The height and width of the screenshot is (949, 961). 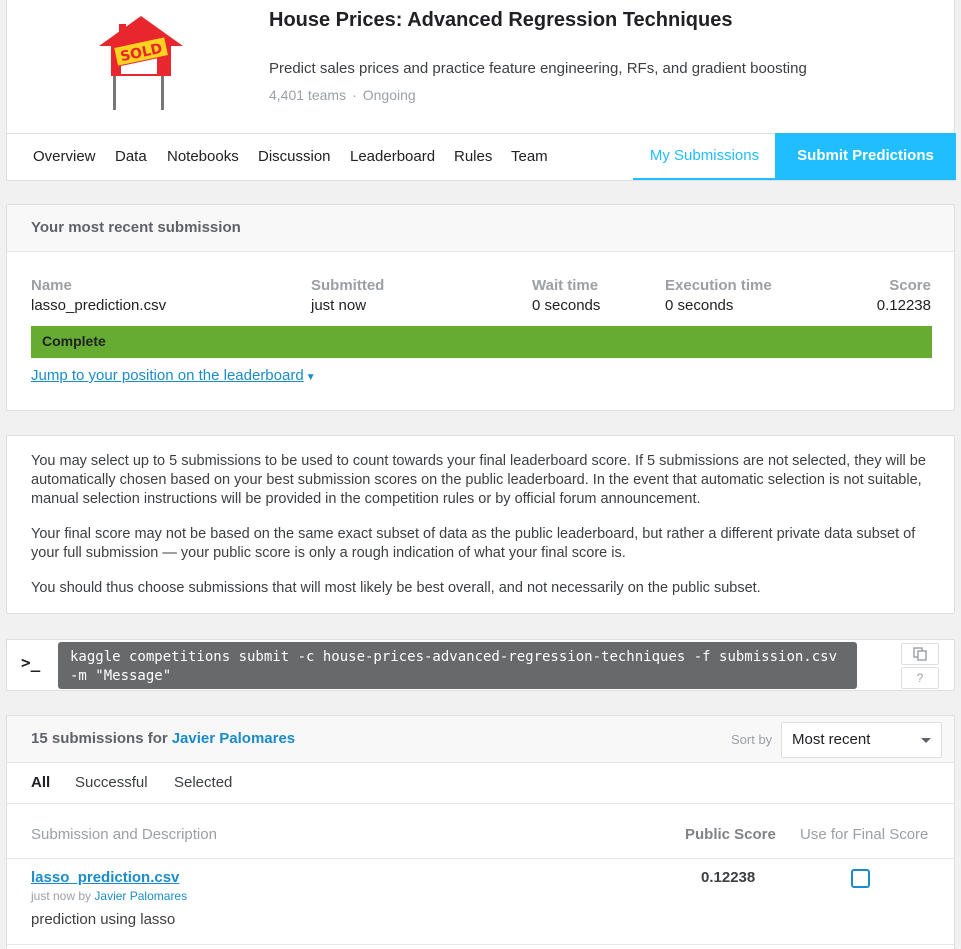 I want to click on status-complete-bar: Complete, so click(x=481, y=342).